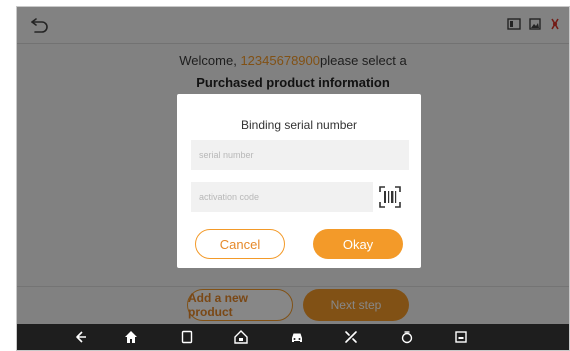 Image resolution: width=570 pixels, height=351 pixels. I want to click on gallery-icon, so click(461, 337).